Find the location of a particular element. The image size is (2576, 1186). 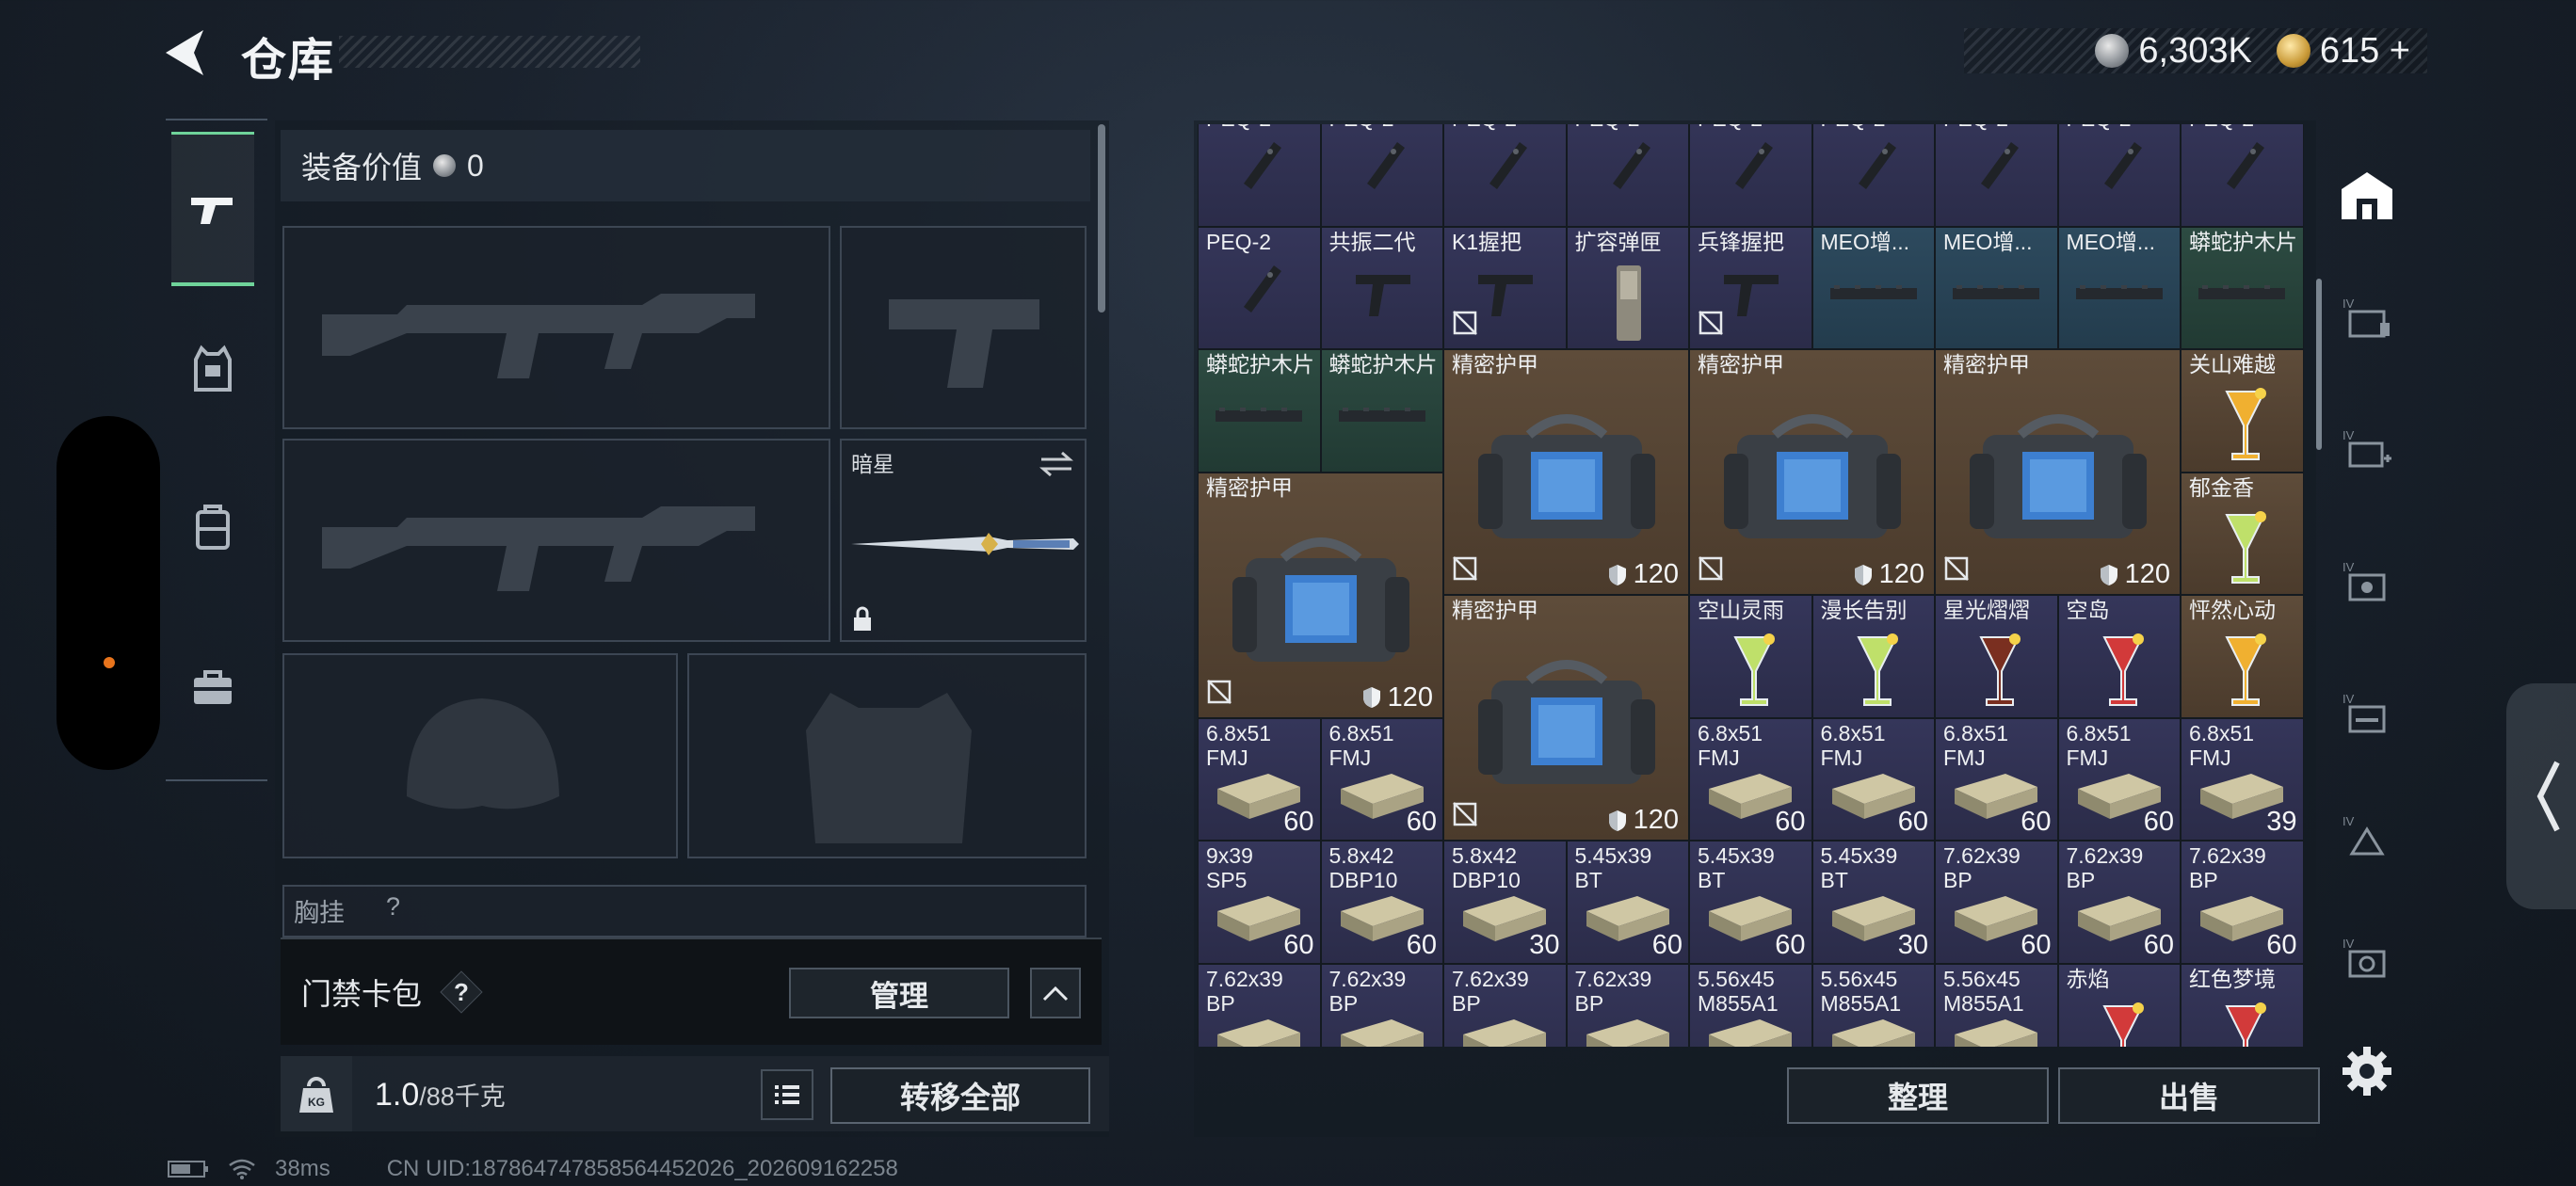

inventory-item: 怦然心动 is located at coordinates (2242, 656).